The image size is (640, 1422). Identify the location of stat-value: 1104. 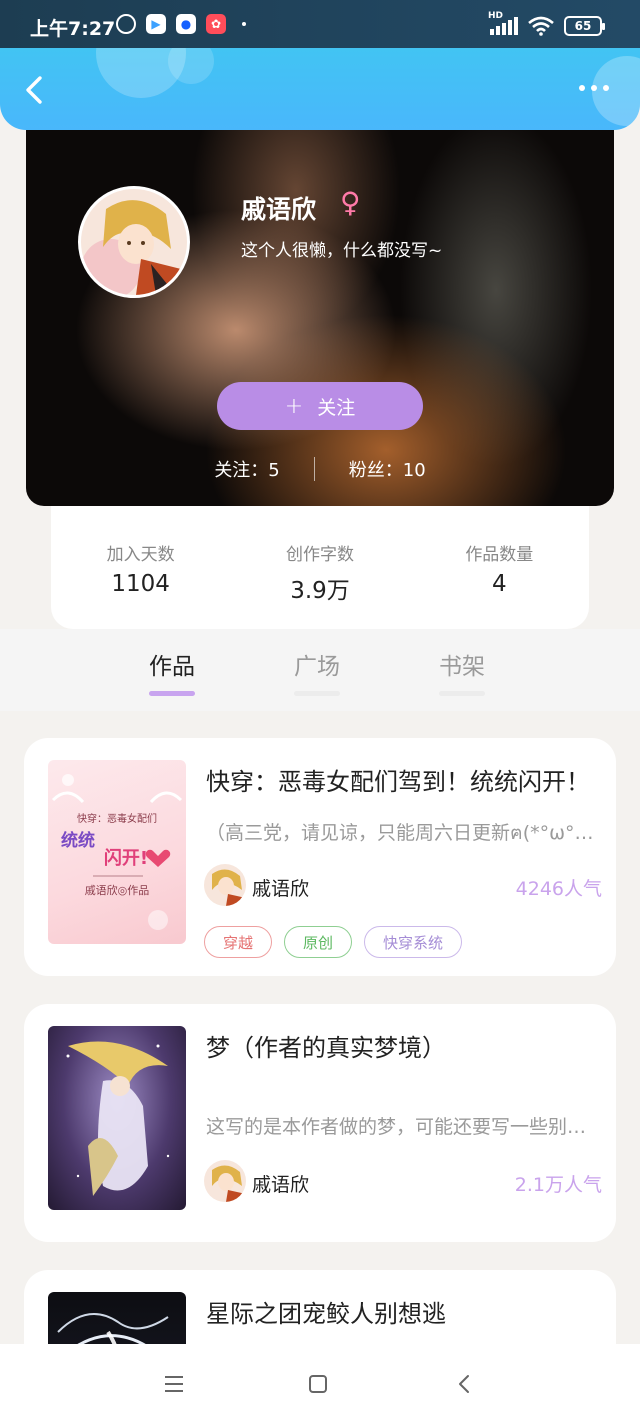
(140, 584).